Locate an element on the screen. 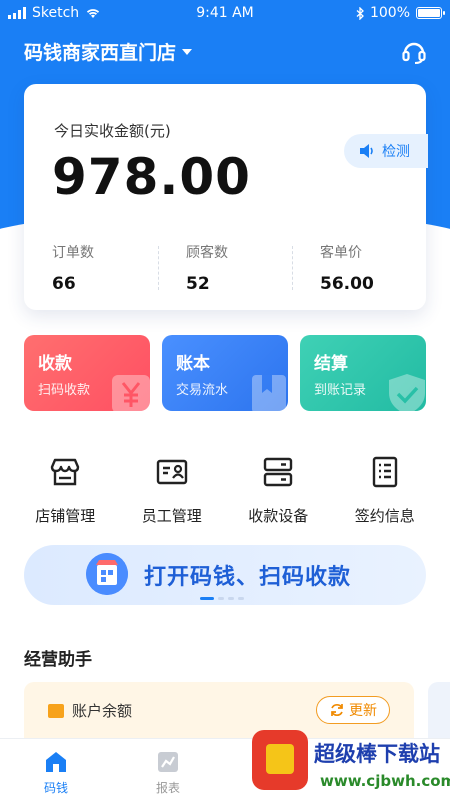  tab-reports: 报表 is located at coordinates (168, 769).